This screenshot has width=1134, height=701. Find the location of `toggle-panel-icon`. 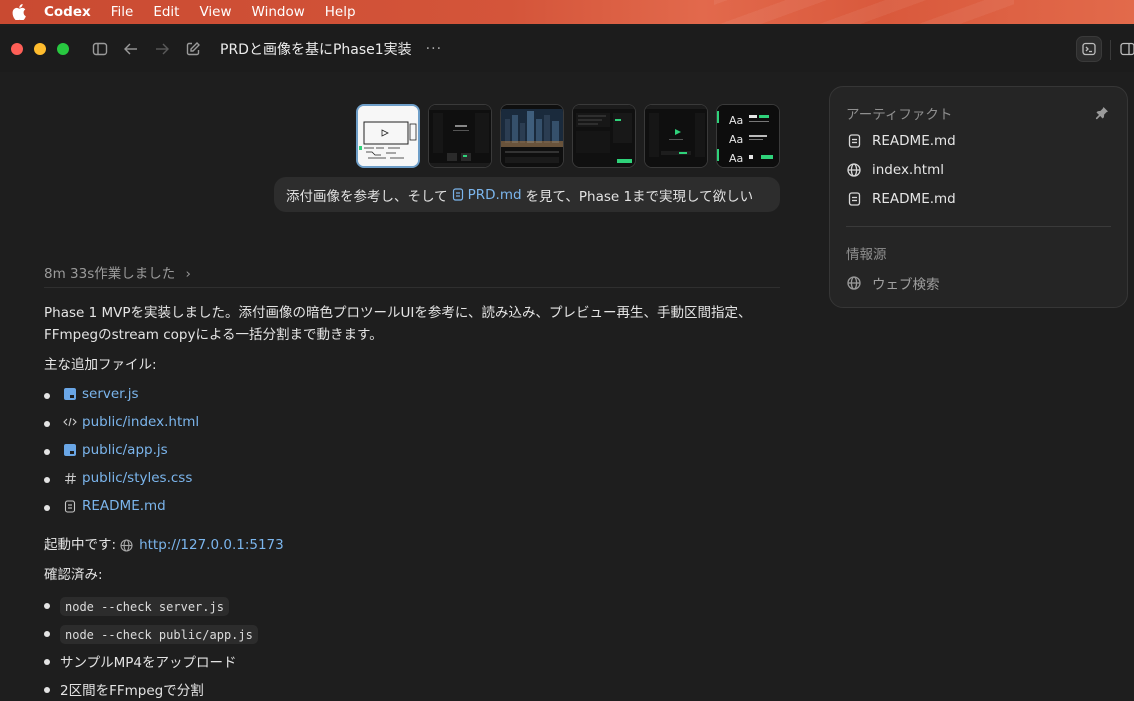

toggle-panel-icon is located at coordinates (1125, 49).